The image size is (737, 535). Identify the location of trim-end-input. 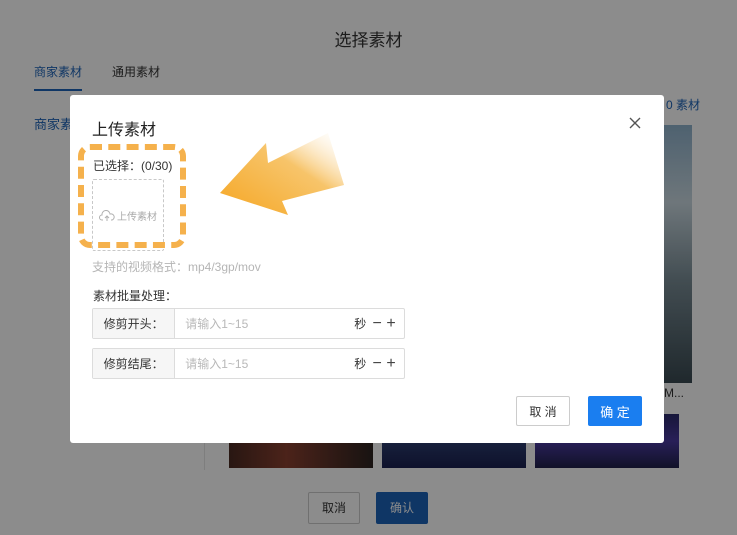
(263, 363).